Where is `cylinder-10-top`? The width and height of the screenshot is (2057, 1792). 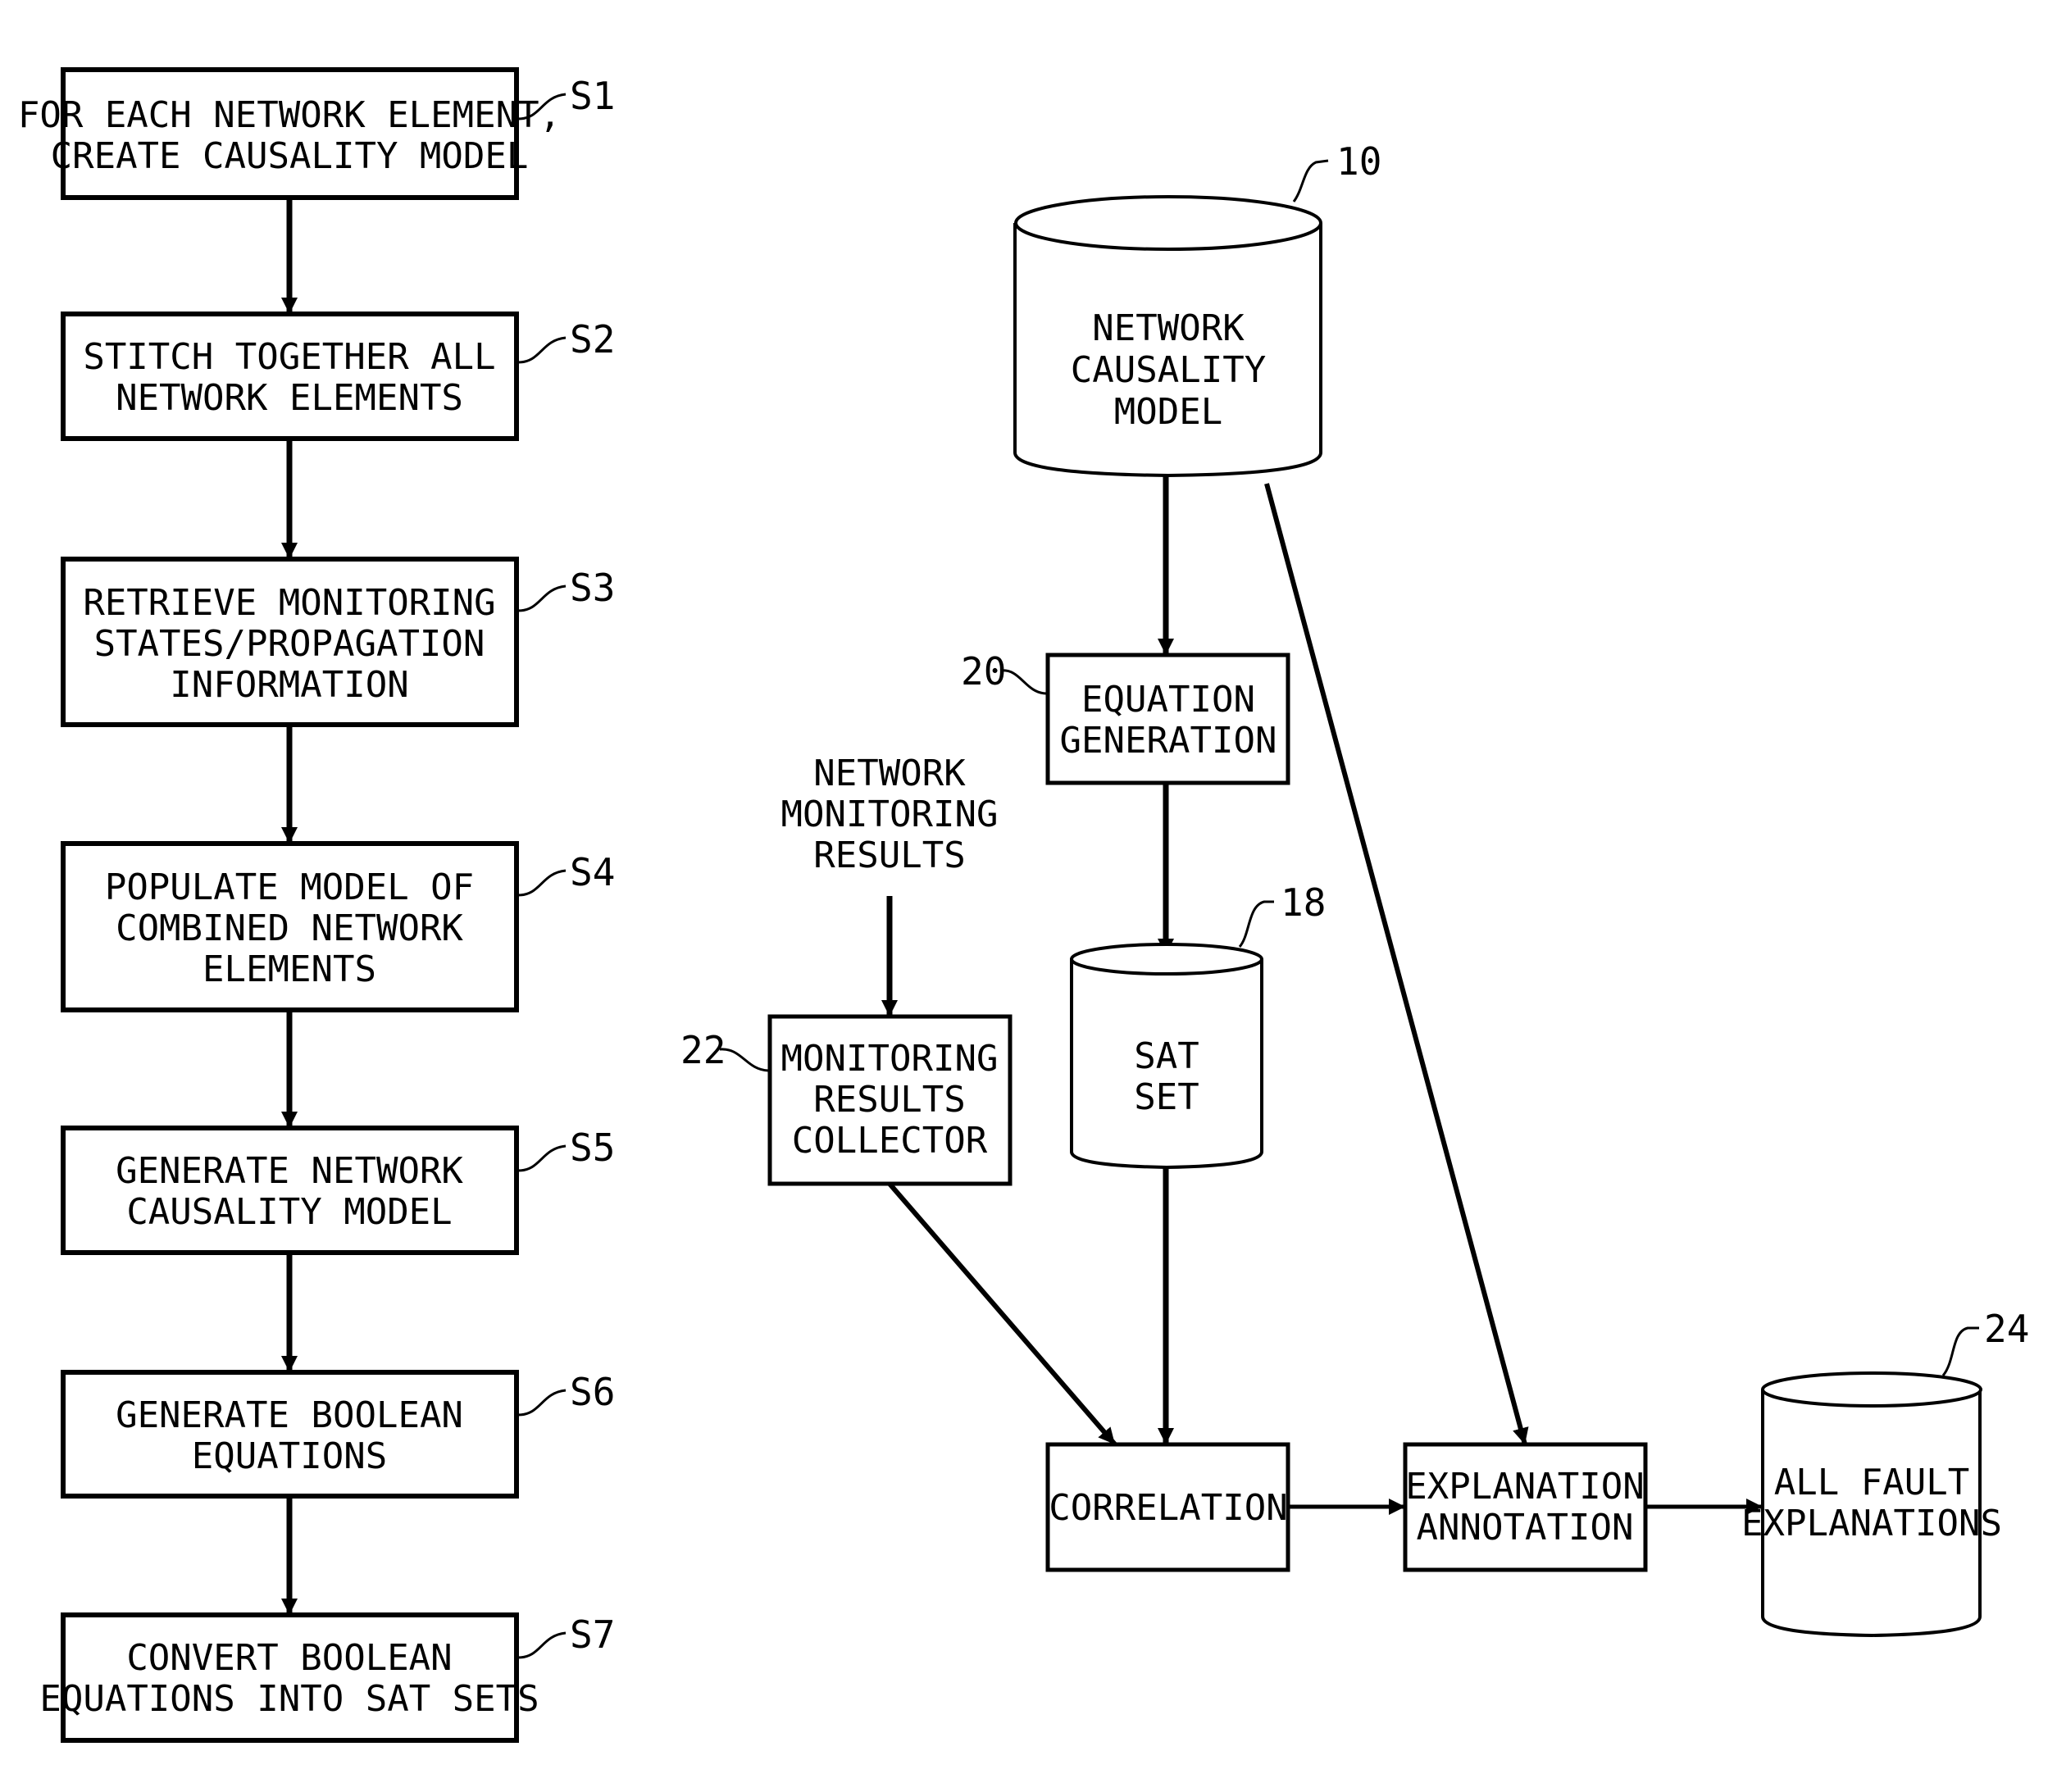
cylinder-10-top is located at coordinates (1168, 223).